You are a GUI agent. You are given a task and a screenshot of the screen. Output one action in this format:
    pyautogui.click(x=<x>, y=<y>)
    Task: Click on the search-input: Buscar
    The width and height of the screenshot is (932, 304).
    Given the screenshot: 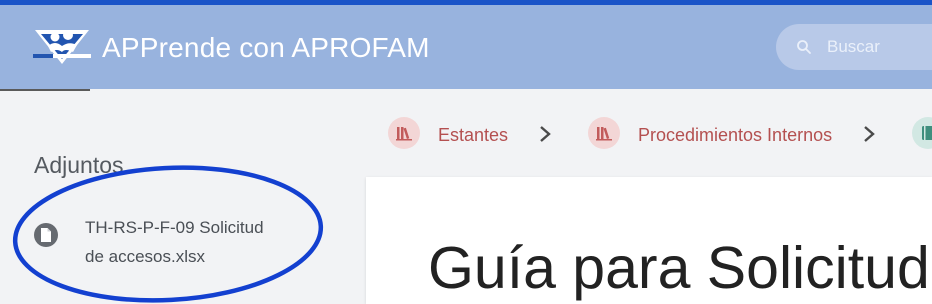 What is the action you would take?
    pyautogui.click(x=854, y=47)
    